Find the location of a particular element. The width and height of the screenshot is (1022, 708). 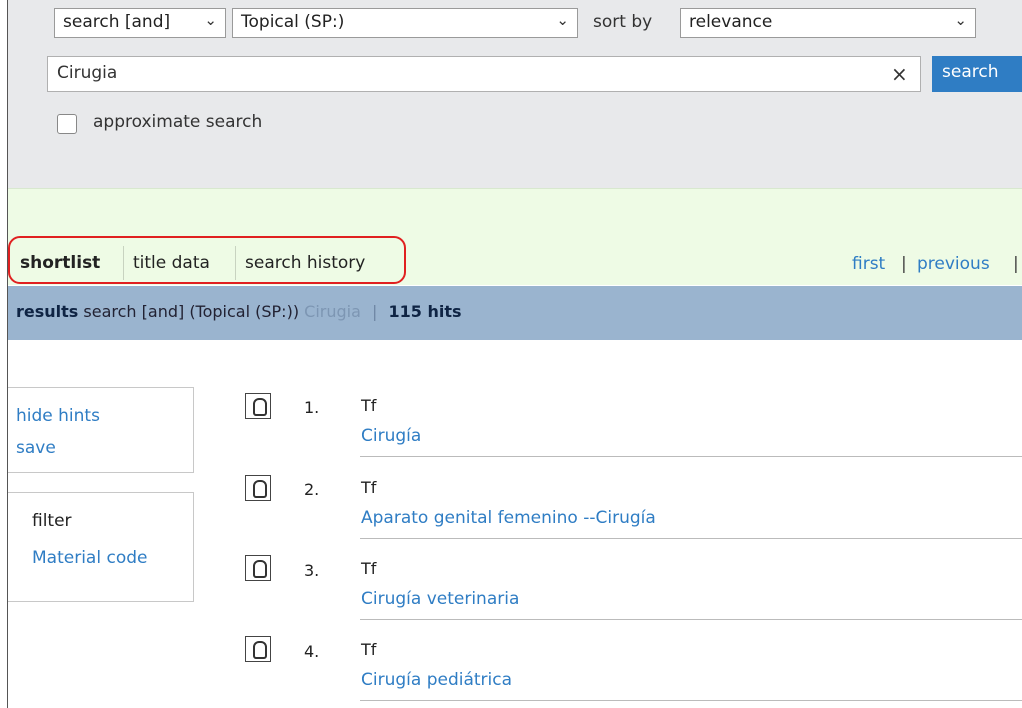

filter-box: filter Material code is located at coordinates (101, 547).